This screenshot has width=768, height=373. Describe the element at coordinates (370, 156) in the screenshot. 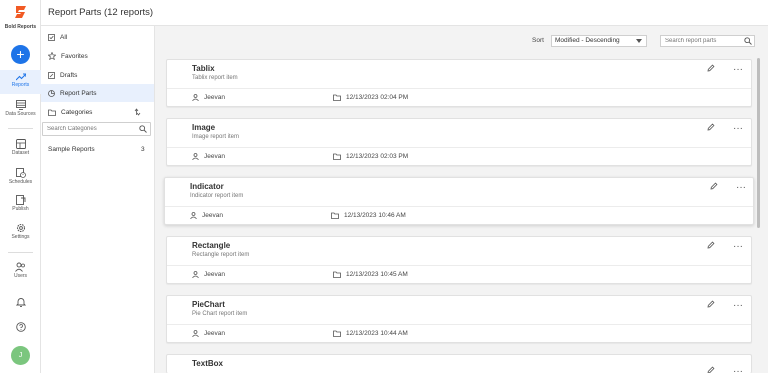

I see `card-modified: 12/13/2023 02:03 PM` at that location.